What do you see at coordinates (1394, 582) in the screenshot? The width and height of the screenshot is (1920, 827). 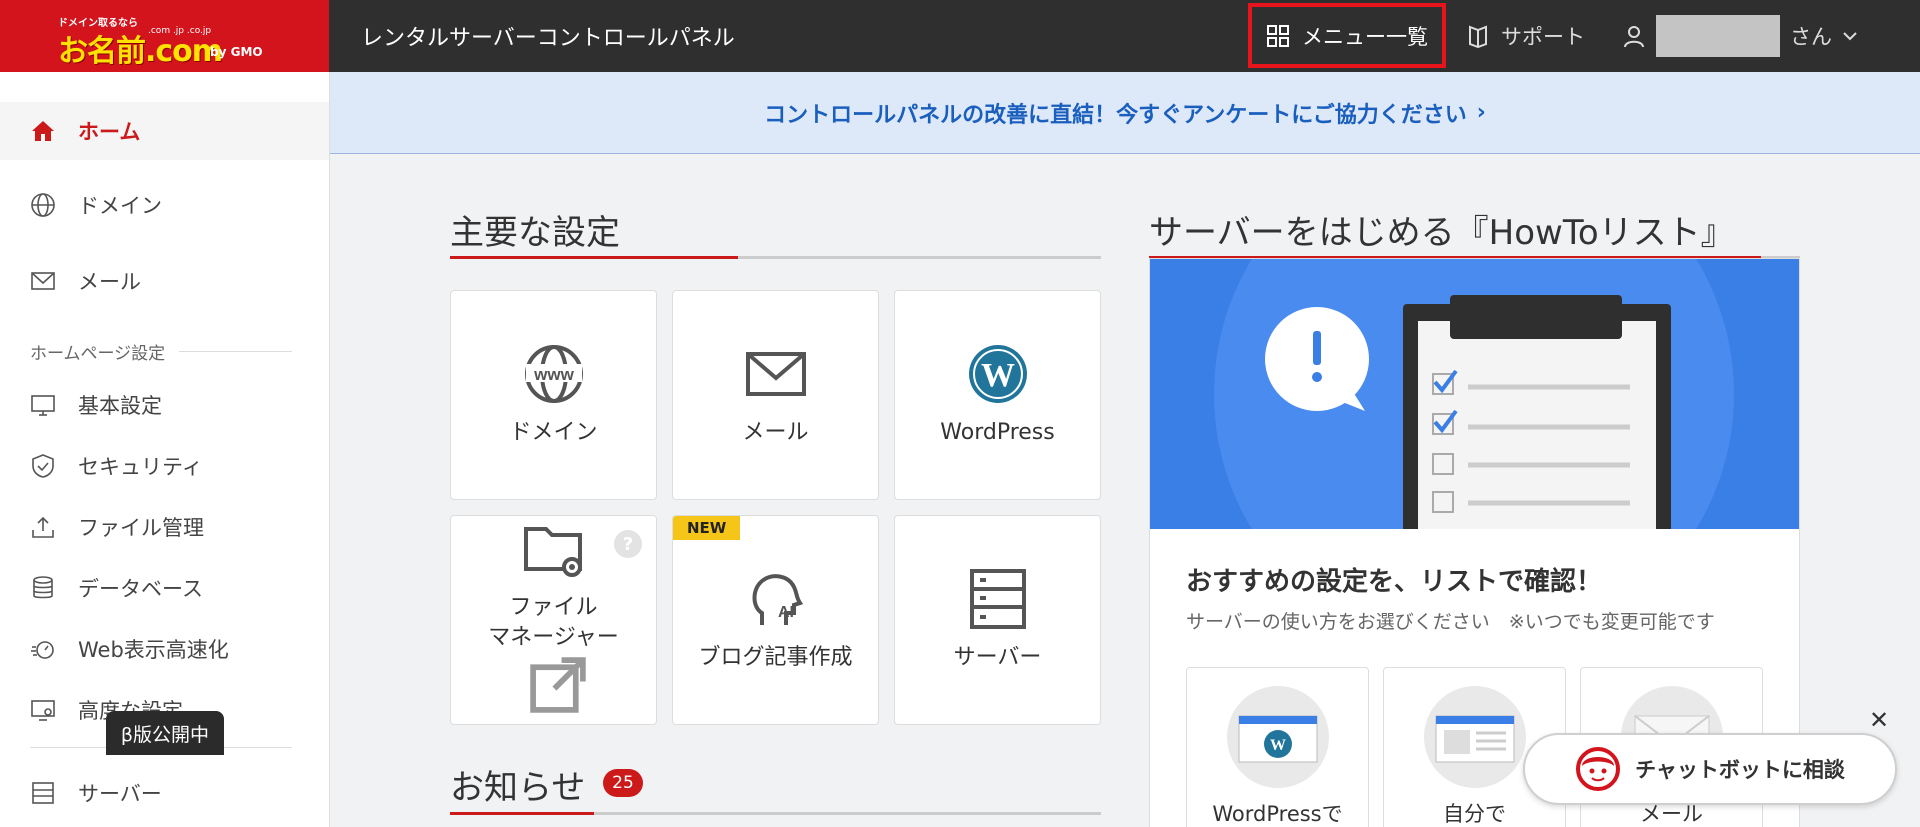 I see `howto-heading: おすすめの設定を、リストで確認！` at bounding box center [1394, 582].